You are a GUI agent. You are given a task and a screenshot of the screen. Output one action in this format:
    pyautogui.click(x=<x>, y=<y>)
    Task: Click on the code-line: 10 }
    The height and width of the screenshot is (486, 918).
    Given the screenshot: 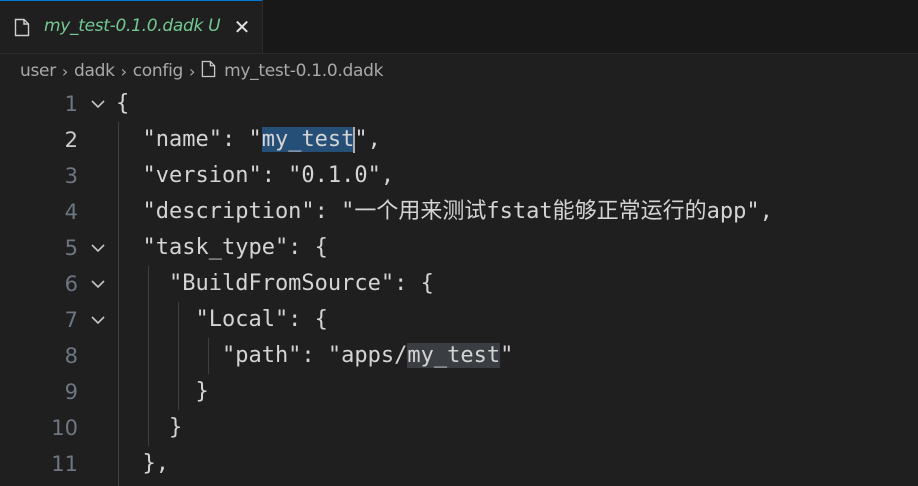 What is the action you would take?
    pyautogui.click(x=459, y=428)
    